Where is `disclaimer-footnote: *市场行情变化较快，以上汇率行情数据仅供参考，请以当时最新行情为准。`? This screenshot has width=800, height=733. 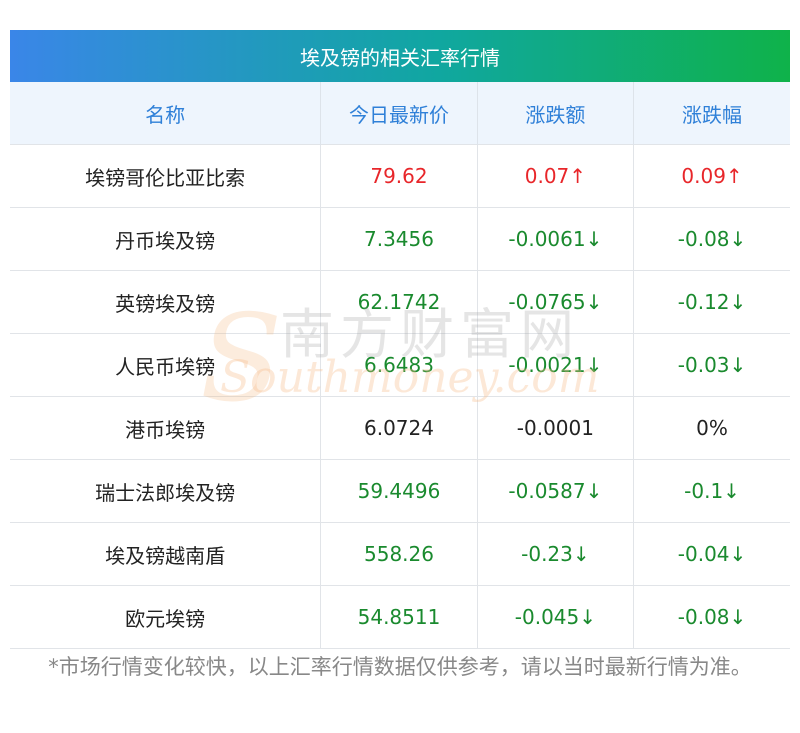 disclaimer-footnote: *市场行情变化较快，以上汇率行情数据仅供参考，请以当时最新行情为准。 is located at coordinates (400, 667).